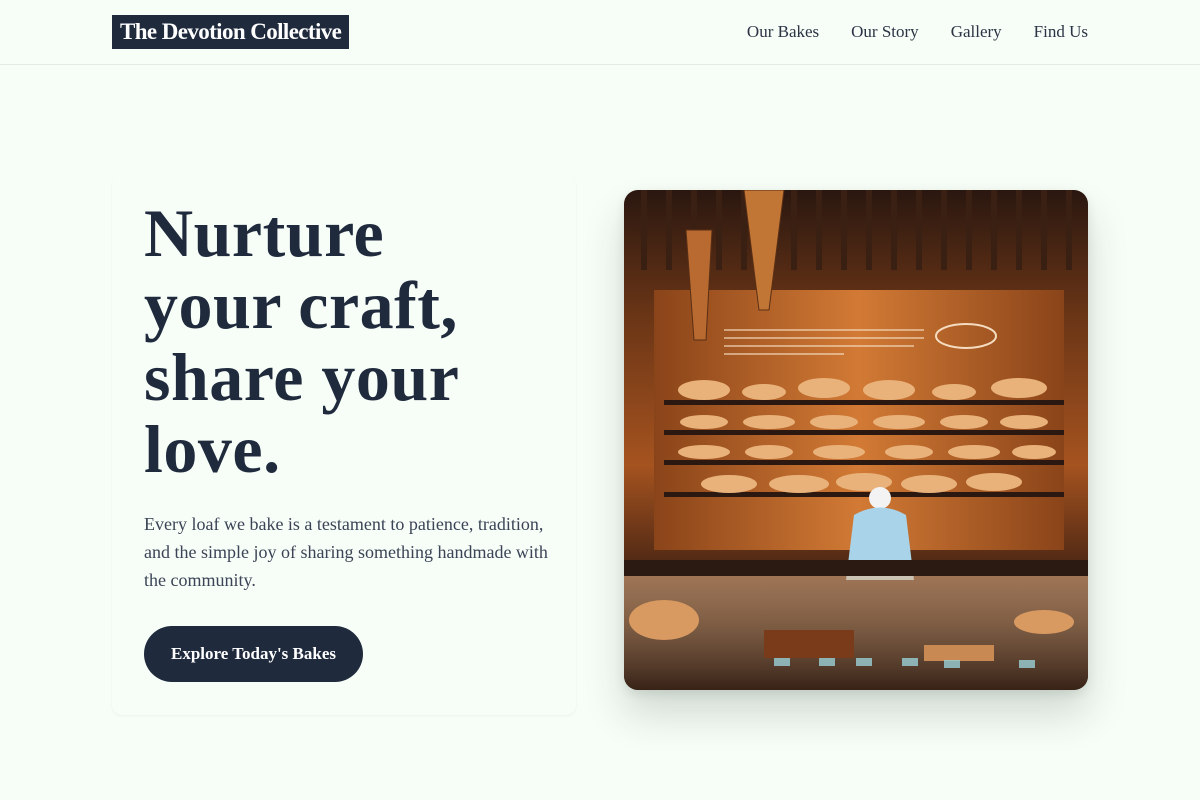 This screenshot has height=800, width=1200. Describe the element at coordinates (885, 32) in the screenshot. I see `nav-our-story: Our Story` at that location.